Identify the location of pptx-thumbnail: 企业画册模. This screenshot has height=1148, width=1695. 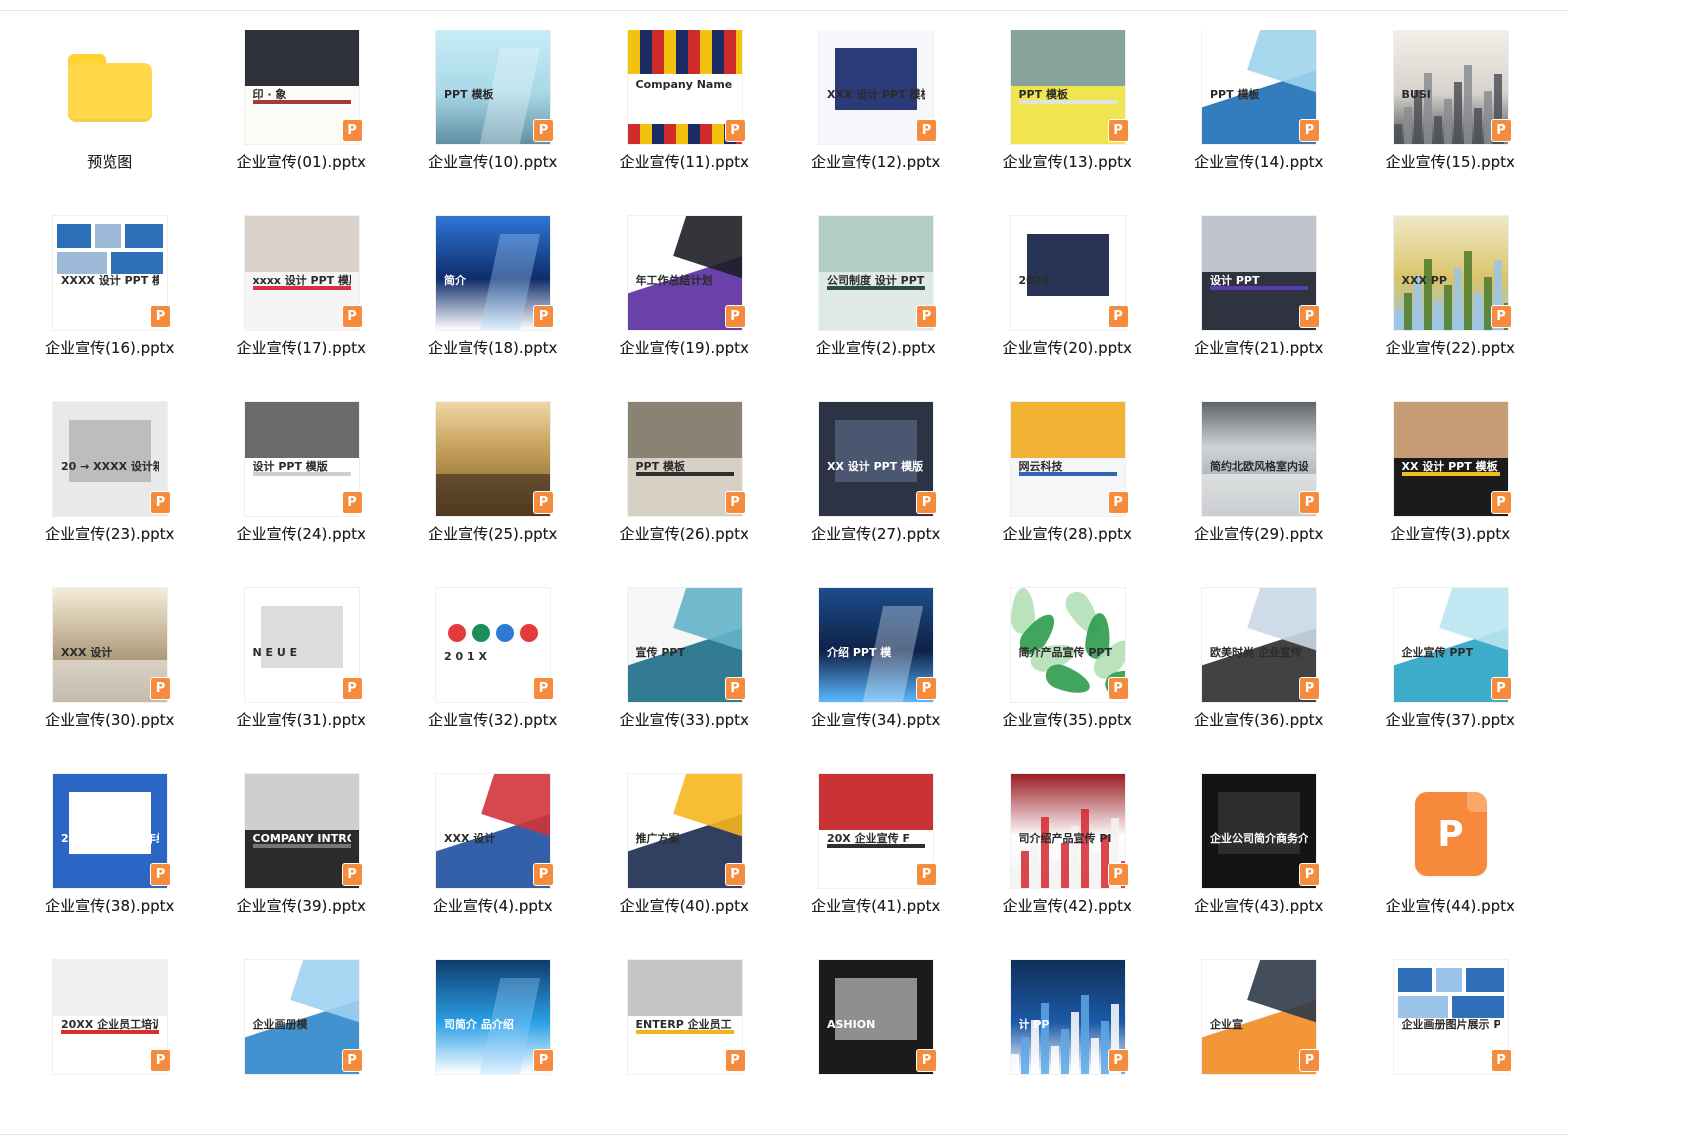
(301, 1017).